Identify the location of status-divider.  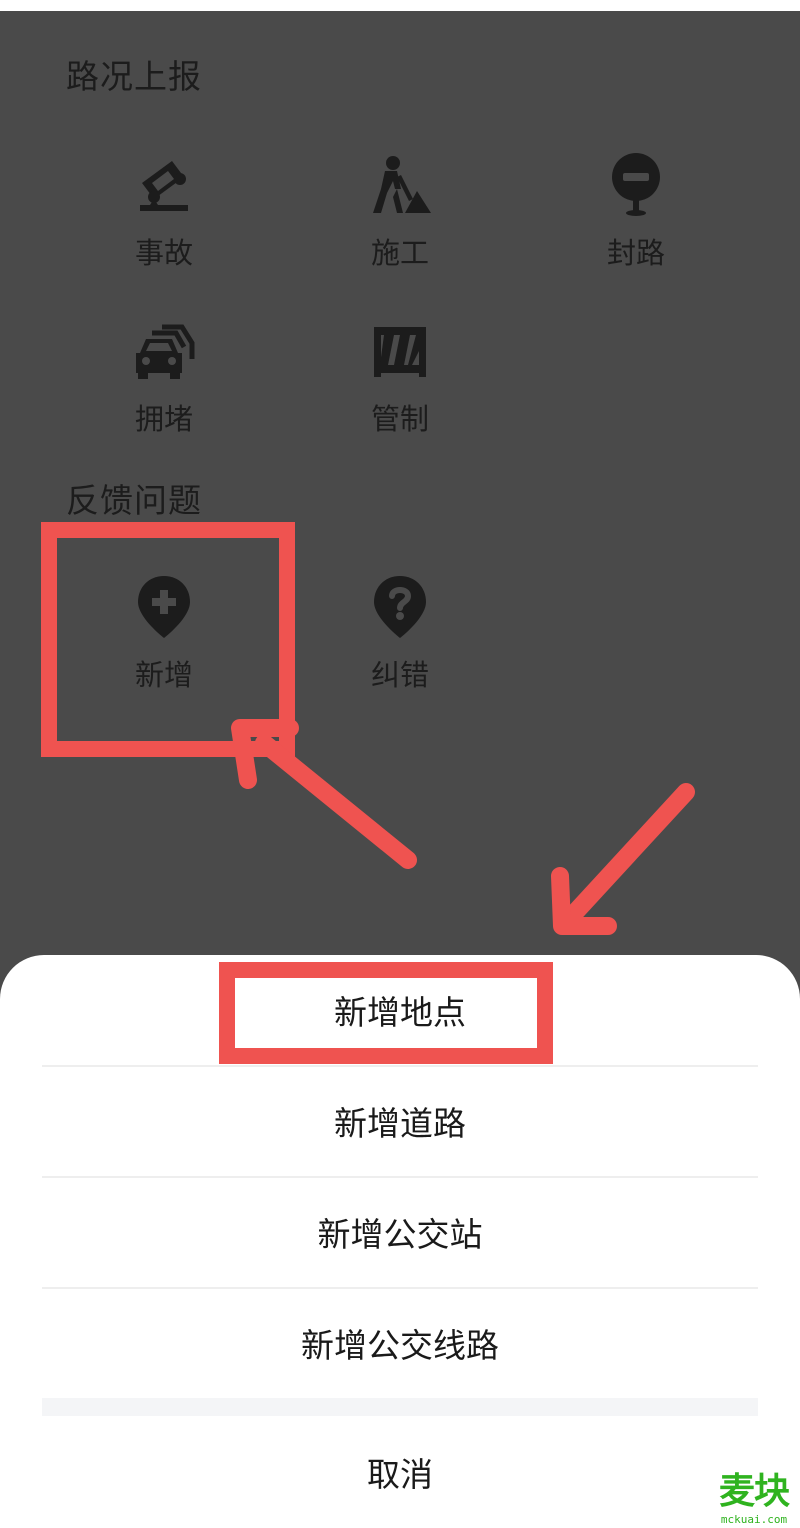
(400, 5).